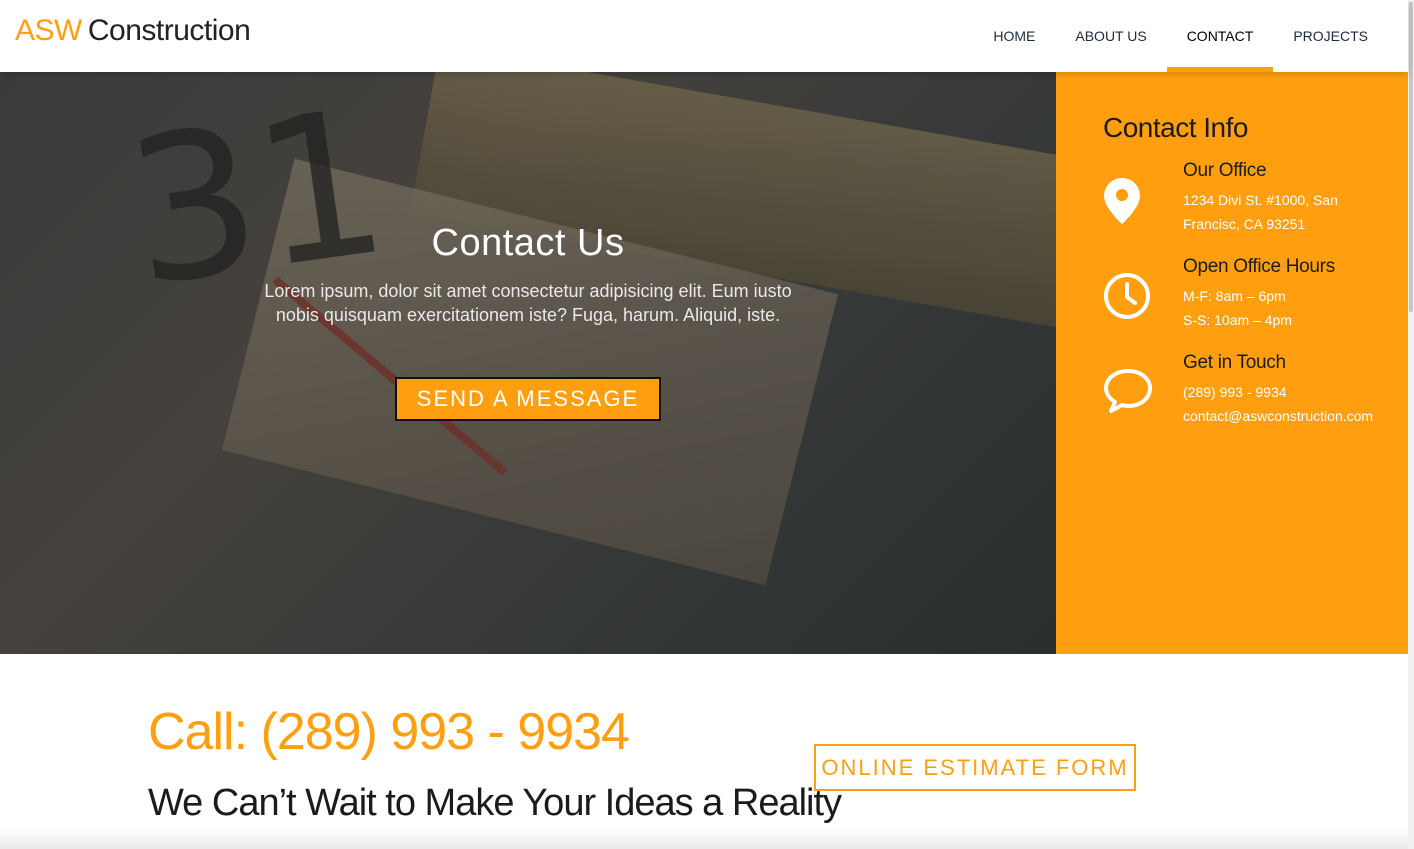  What do you see at coordinates (528, 399) in the screenshot?
I see `send-message-button: SEND A MESSAGE` at bounding box center [528, 399].